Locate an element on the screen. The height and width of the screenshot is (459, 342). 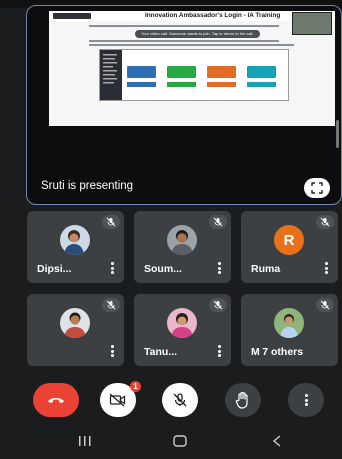
system-nav-bar is located at coordinates (171, 443).